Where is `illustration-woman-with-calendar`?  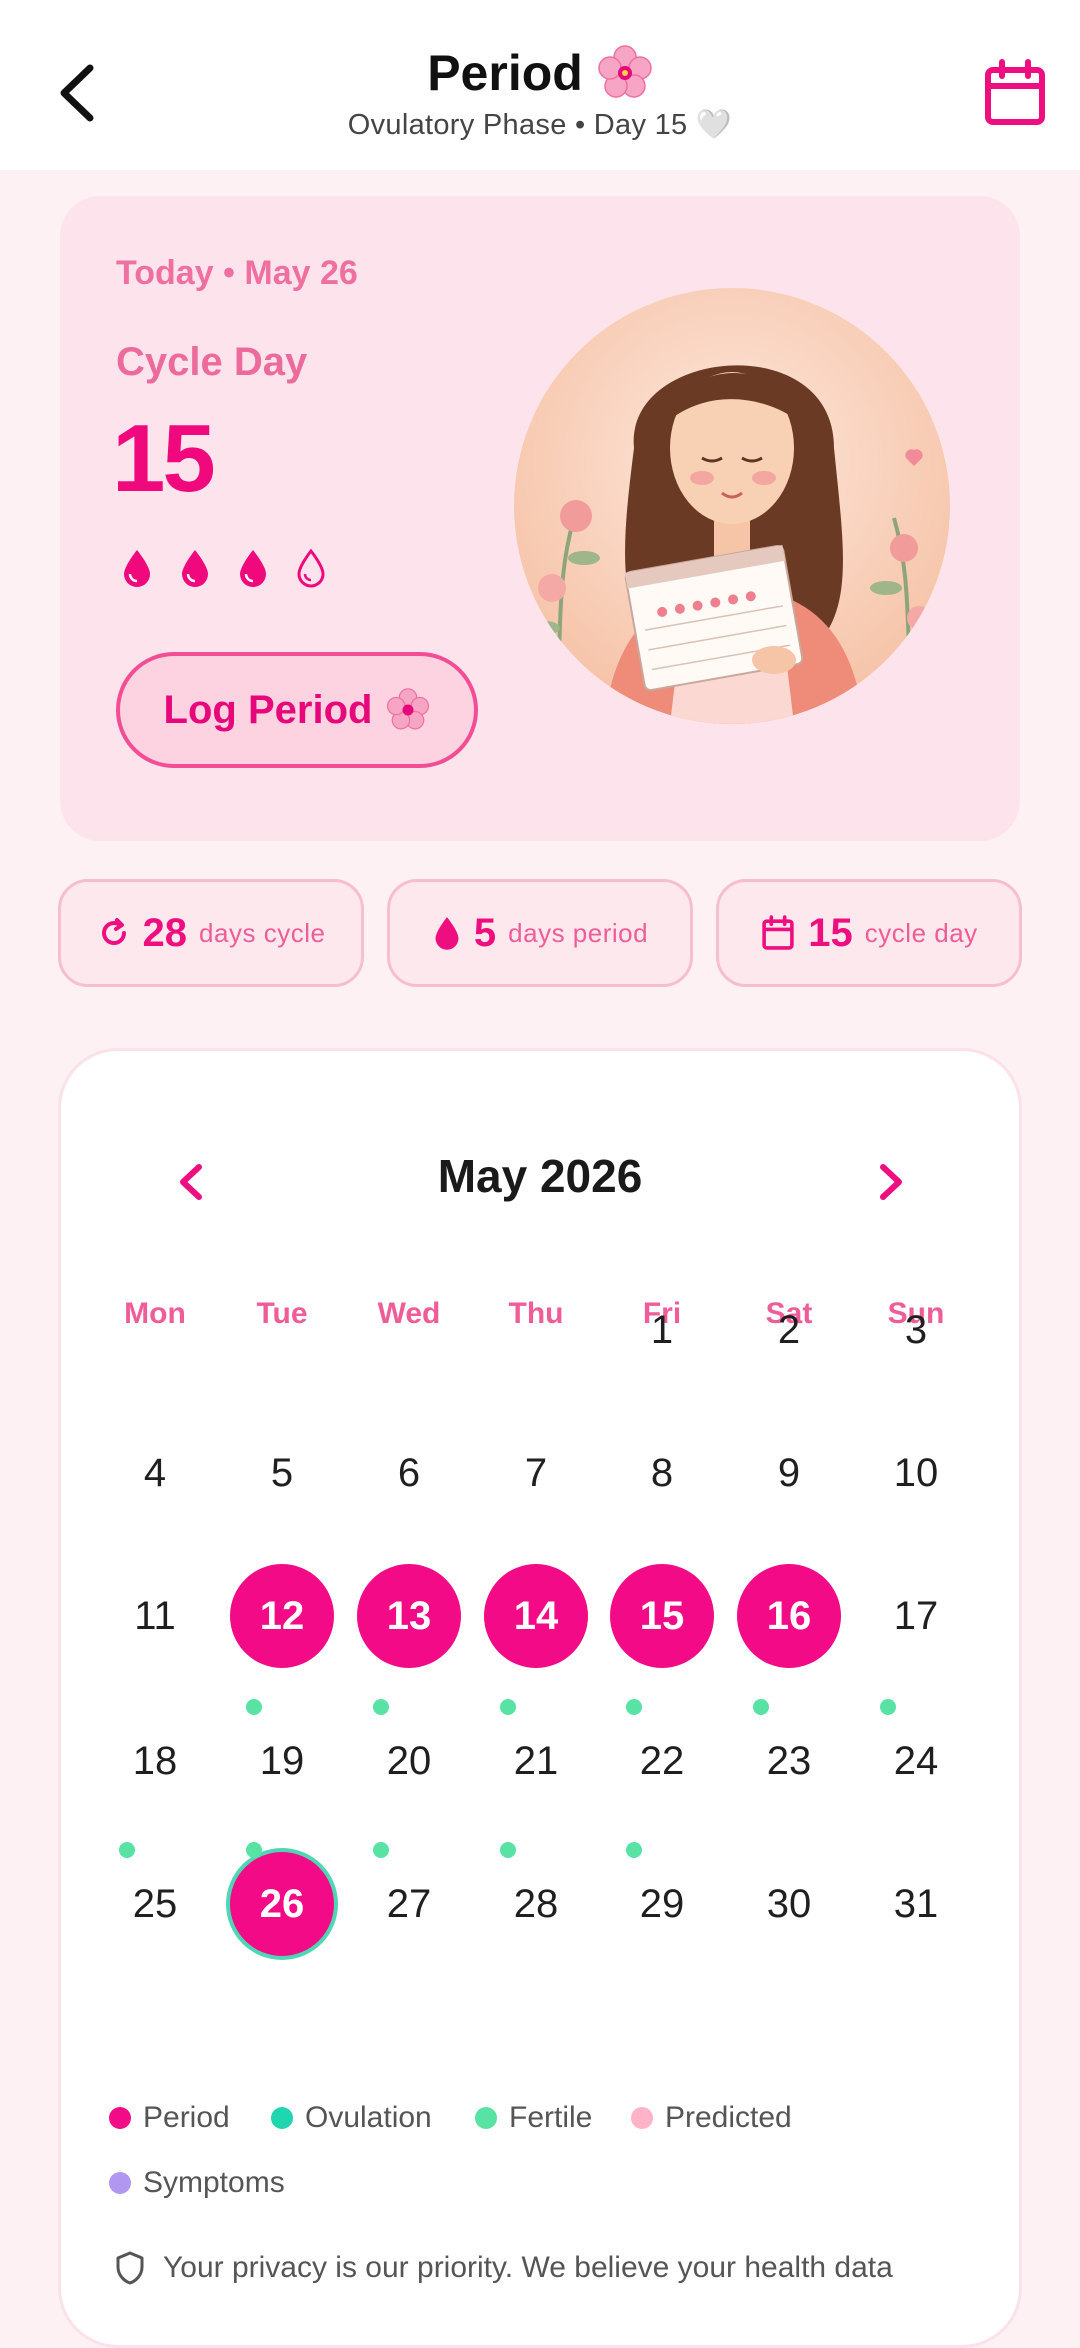
illustration-woman-with-calendar is located at coordinates (732, 506).